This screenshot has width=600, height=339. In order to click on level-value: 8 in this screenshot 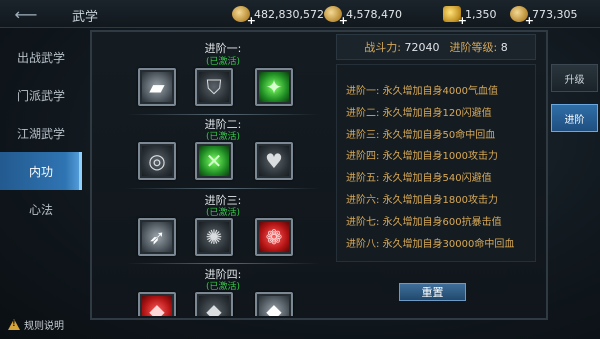, I will do `click(504, 47)`.